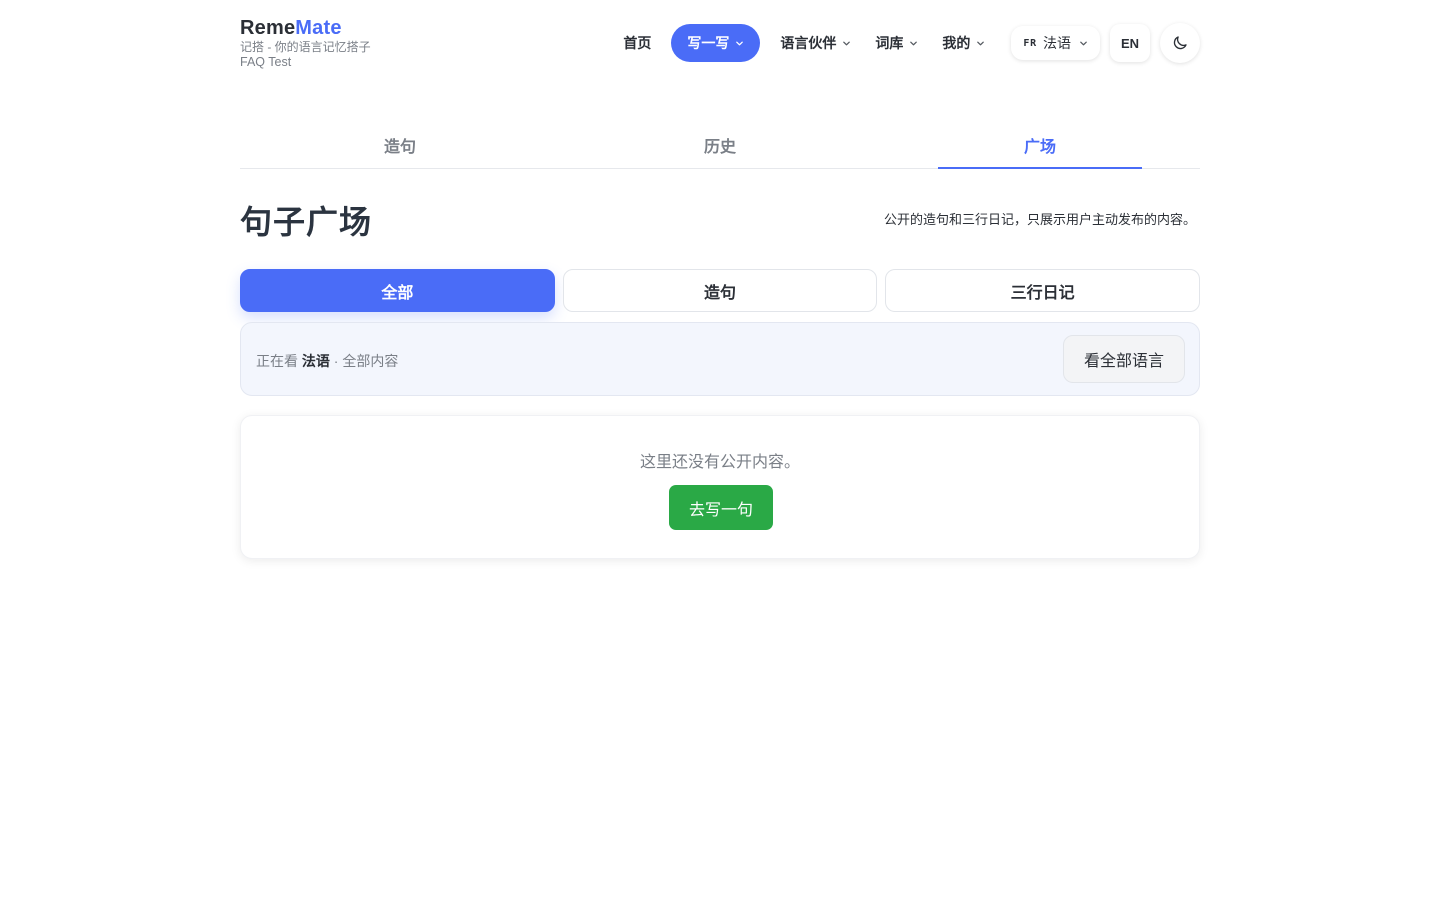 The height and width of the screenshot is (900, 1440). I want to click on nav-item-mine: 我的, so click(963, 43).